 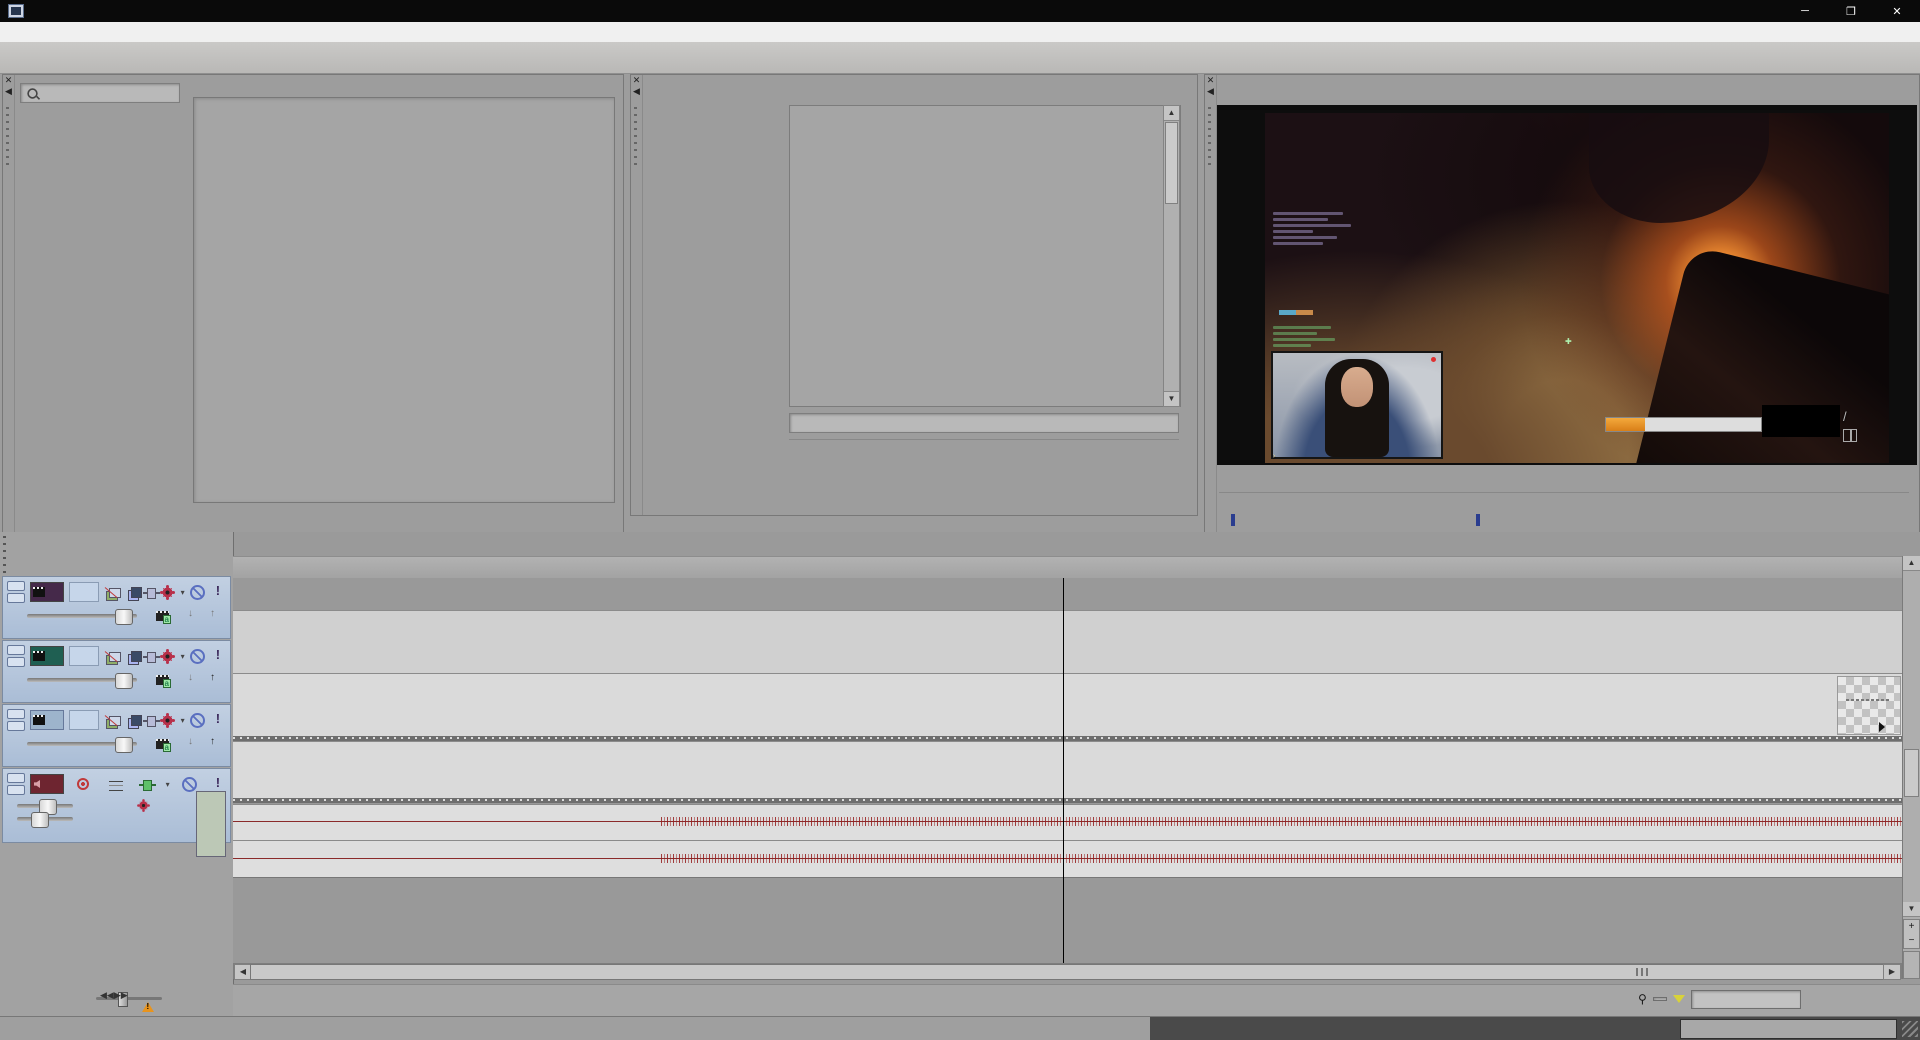 What do you see at coordinates (1659, 999) in the screenshot?
I see `cursor-time-field` at bounding box center [1659, 999].